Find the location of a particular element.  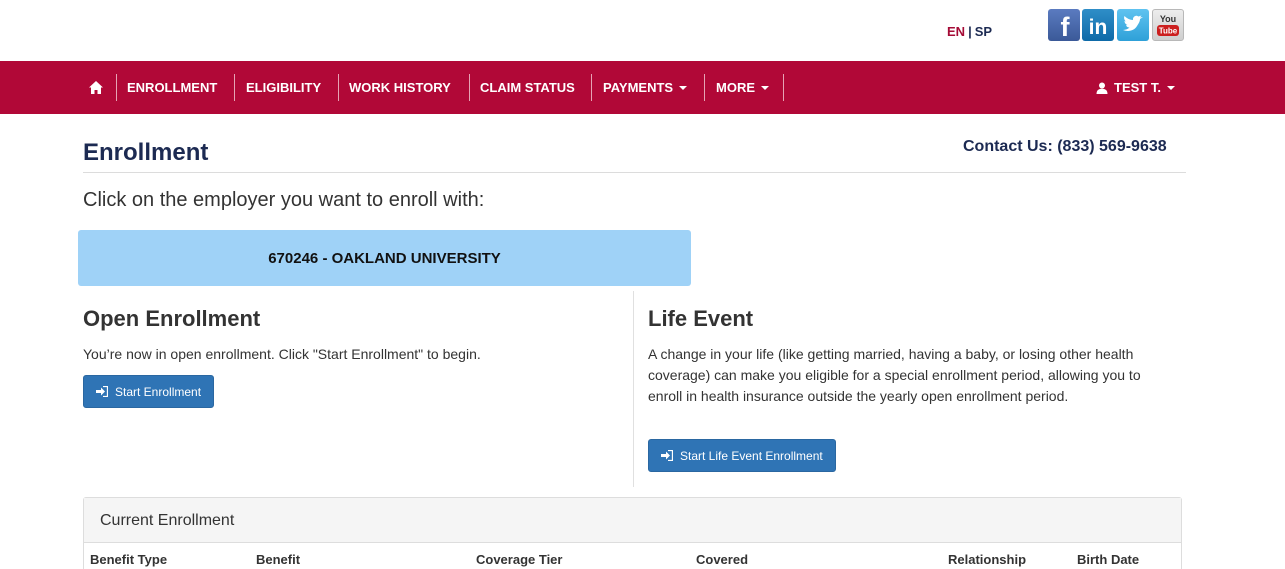

column-header-benefit-type: Benefit Type is located at coordinates (129, 559).